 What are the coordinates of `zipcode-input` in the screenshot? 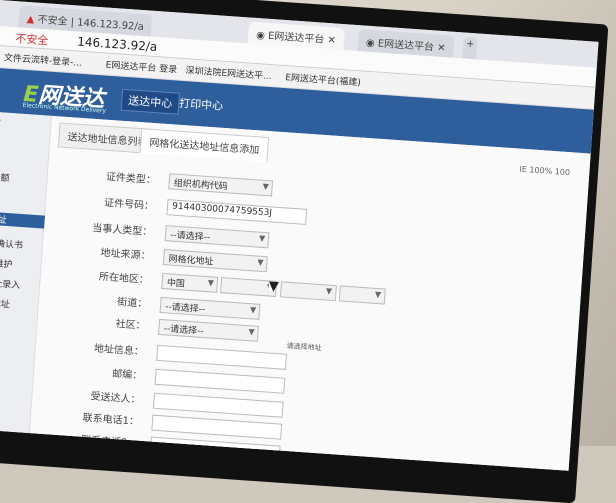 It's located at (220, 381).